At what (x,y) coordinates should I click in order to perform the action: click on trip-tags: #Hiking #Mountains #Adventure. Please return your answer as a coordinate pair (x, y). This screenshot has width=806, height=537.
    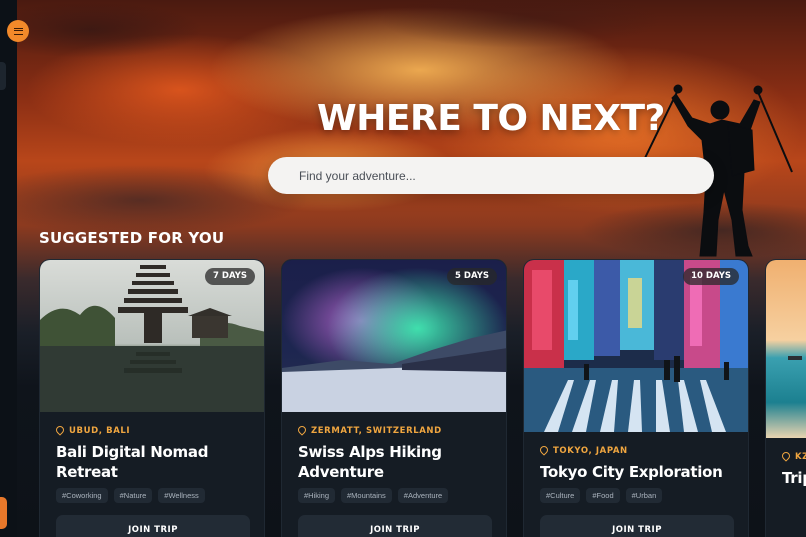
    Looking at the image, I should click on (373, 495).